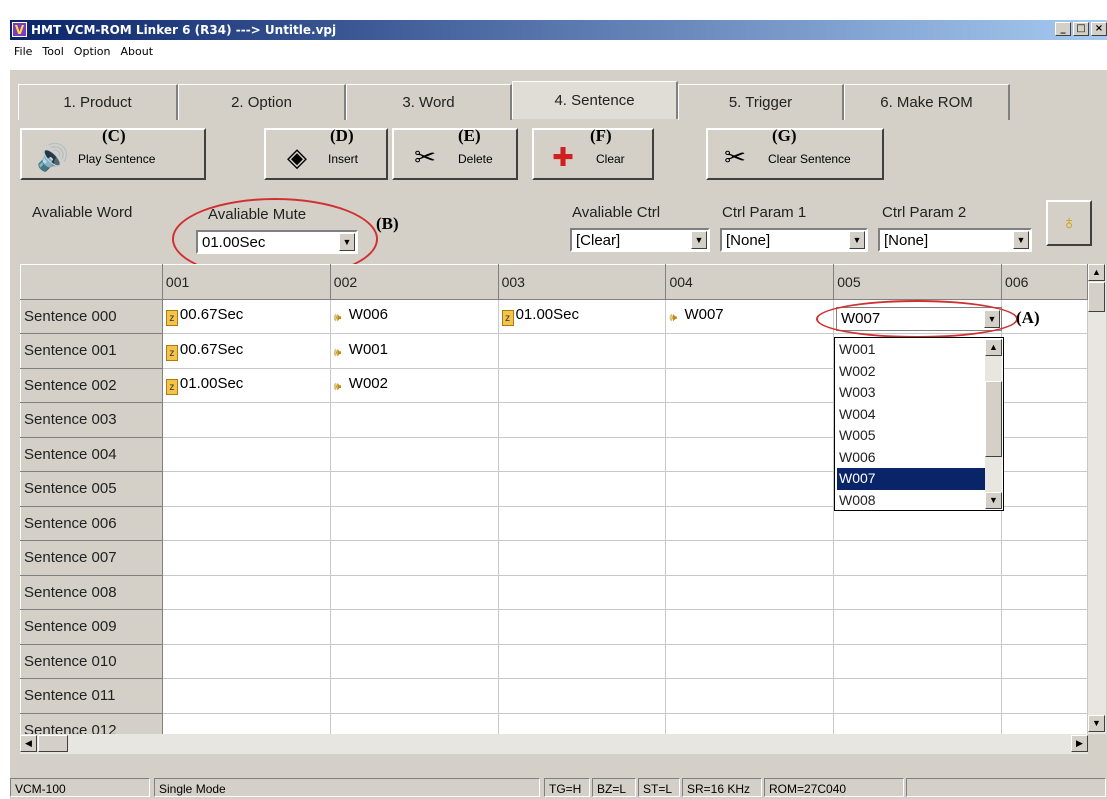 The width and height of the screenshot is (1107, 799). Describe the element at coordinates (554, 744) in the screenshot. I see `horizontal-scrollbar: ◀ ▶` at that location.